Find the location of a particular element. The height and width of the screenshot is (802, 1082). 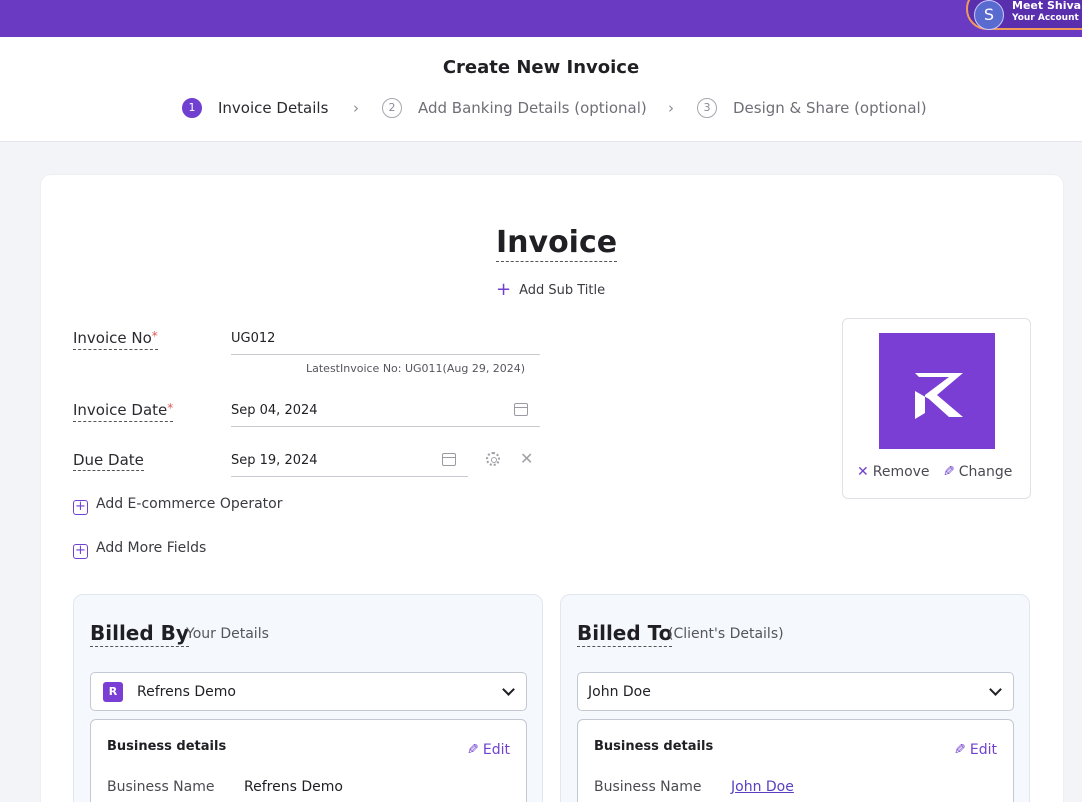

add-subtitle-button: + Add Sub Title is located at coordinates (551, 289).